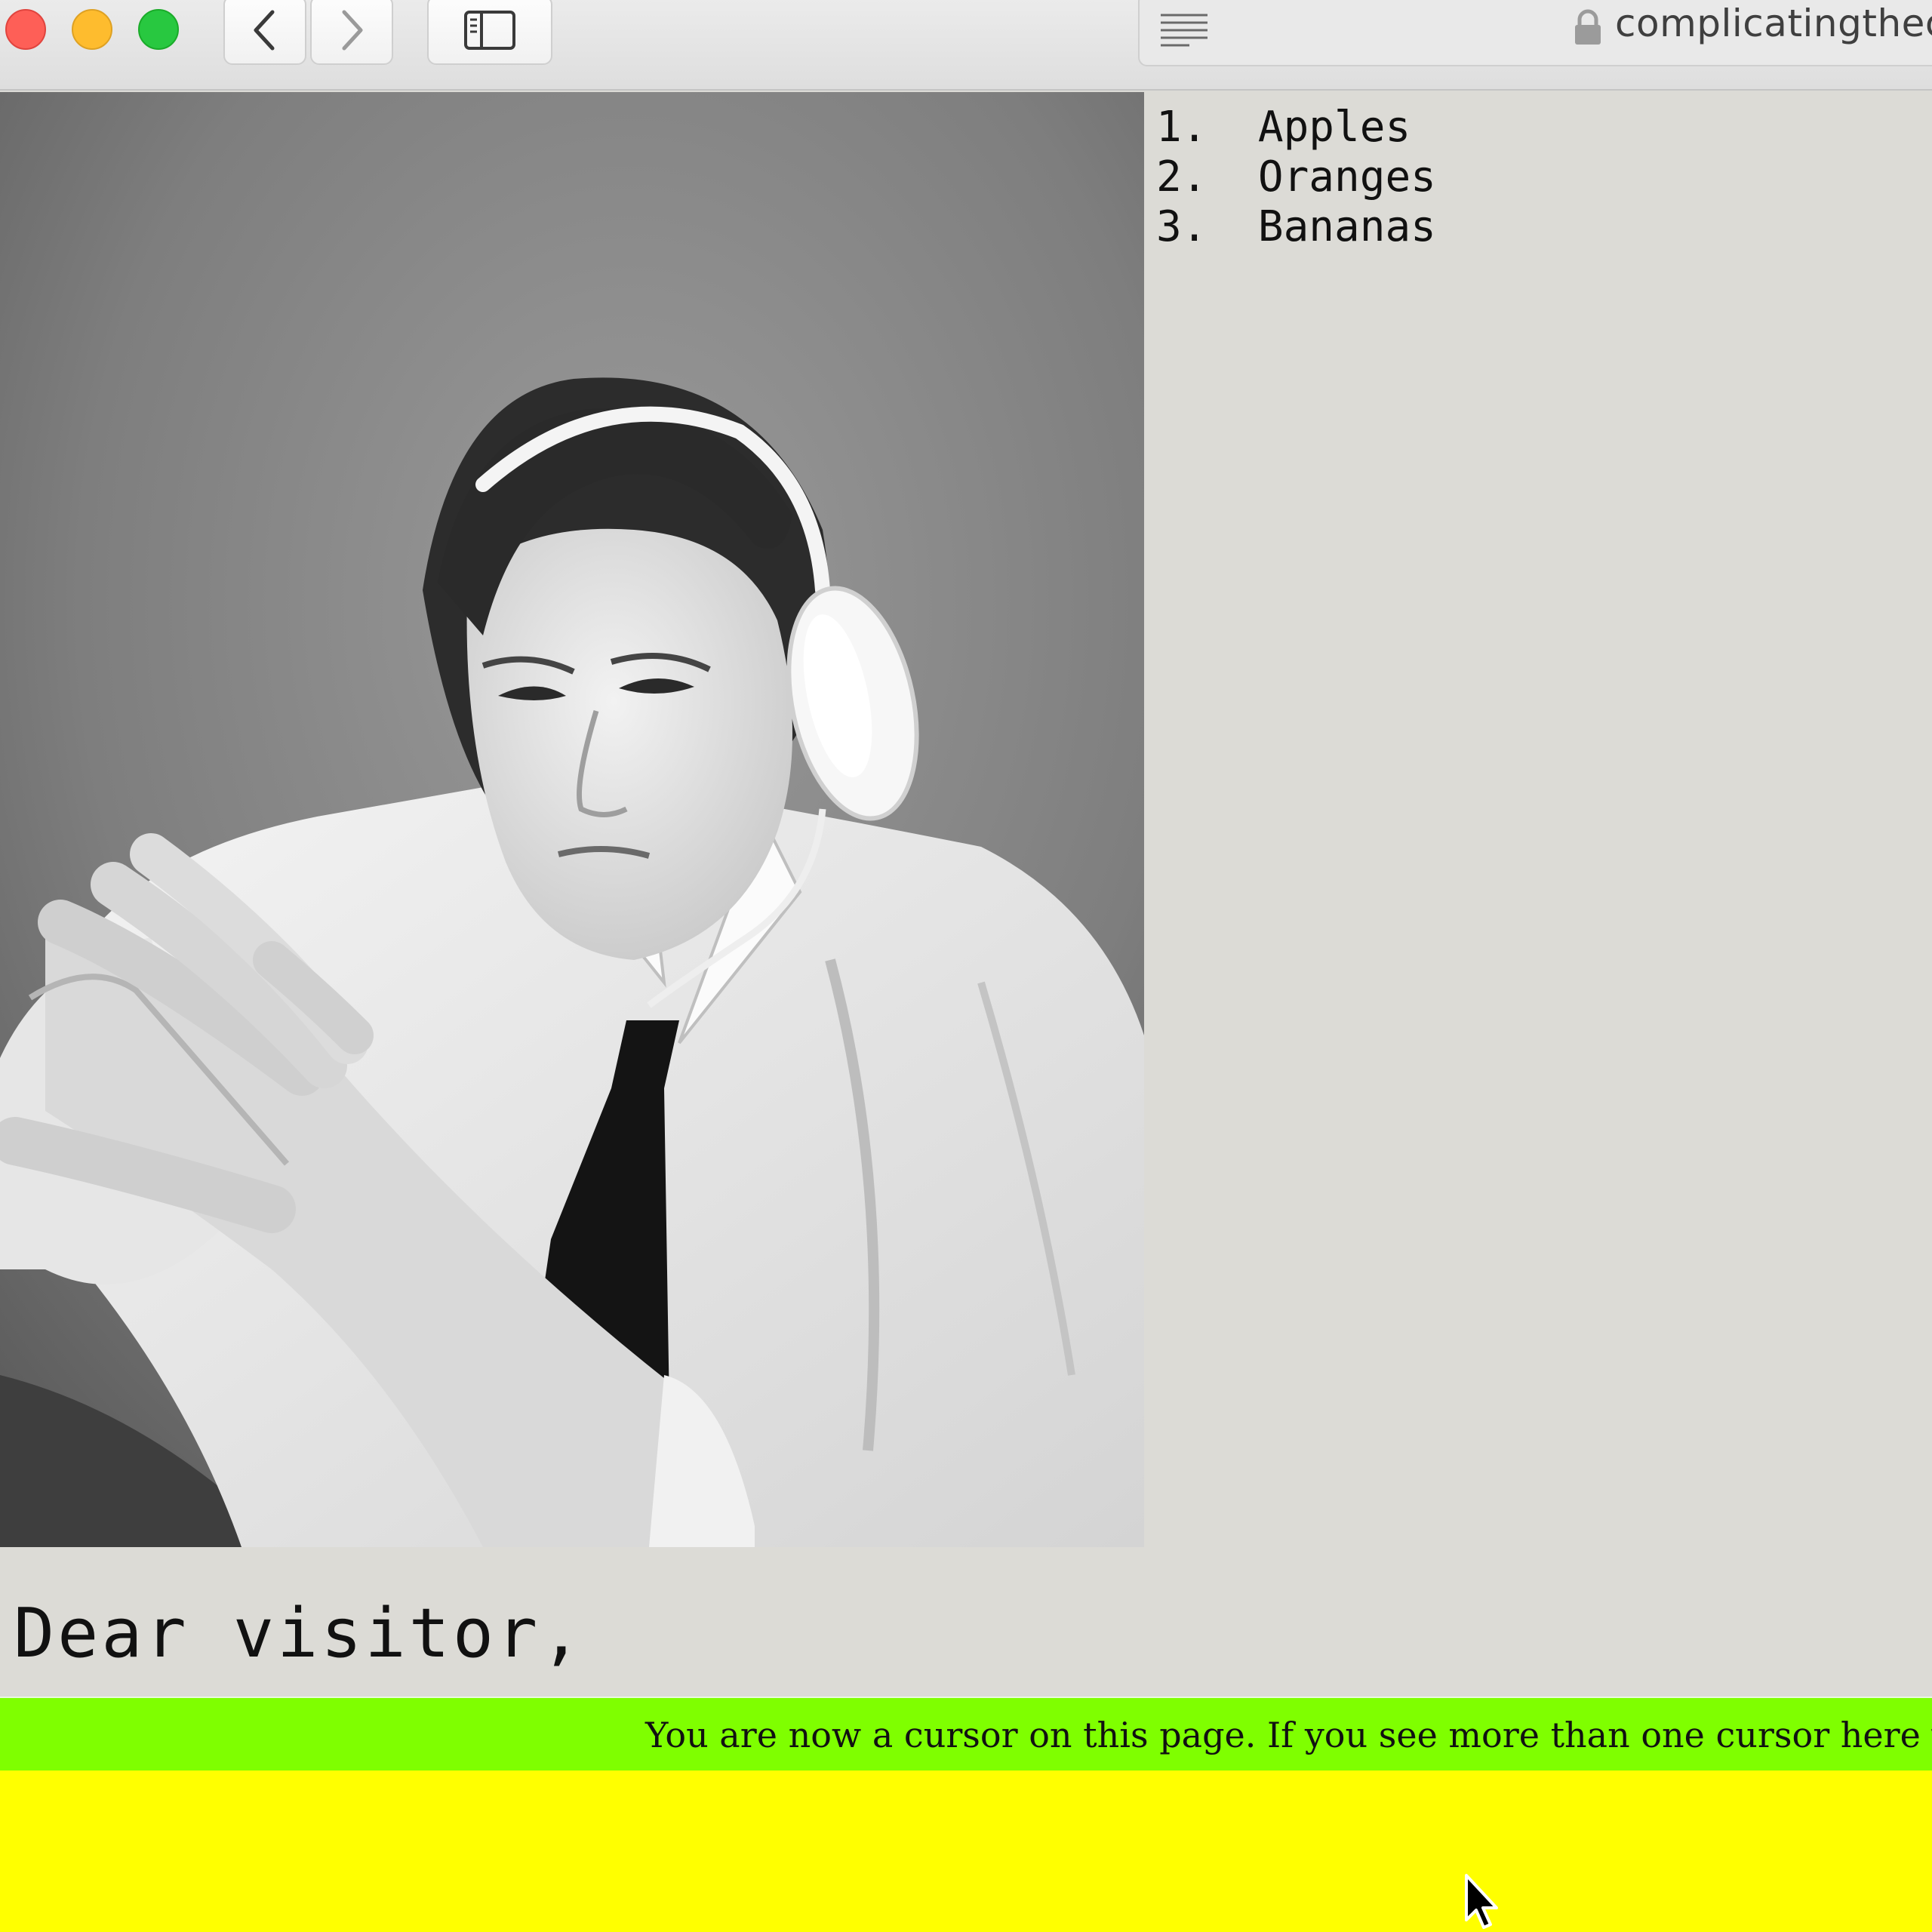 This screenshot has height=1932, width=1932. I want to click on list-item-label: Apples, so click(1334, 127).